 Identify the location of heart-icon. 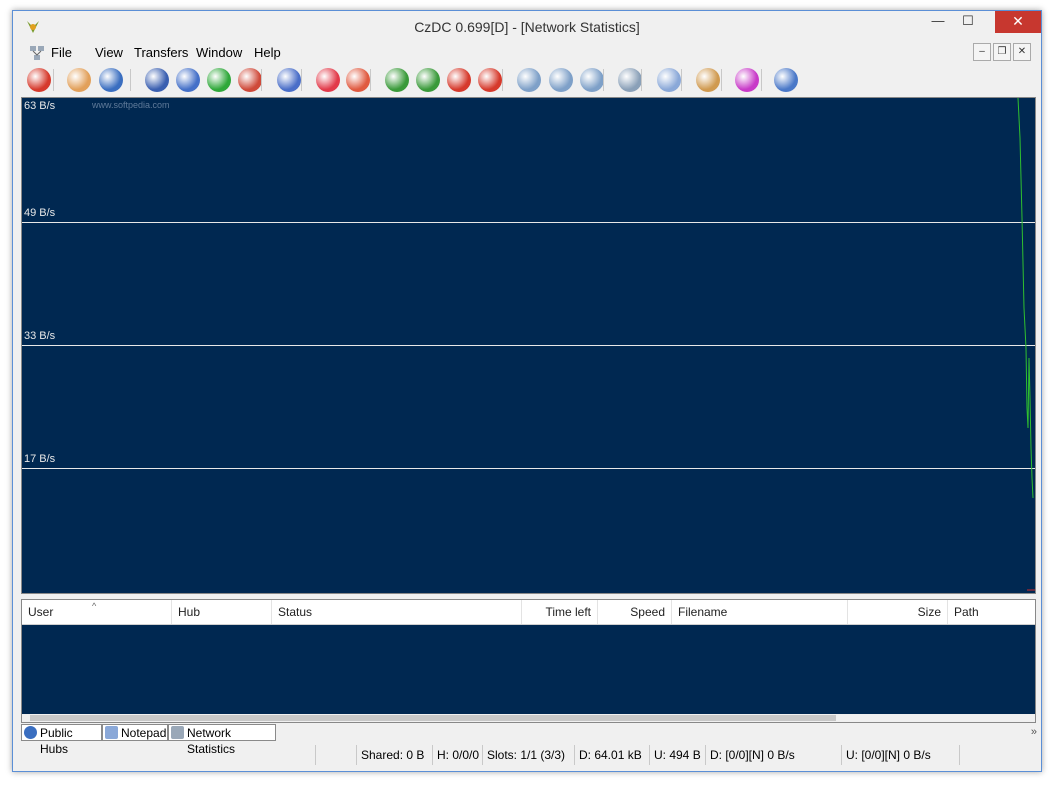
(328, 80).